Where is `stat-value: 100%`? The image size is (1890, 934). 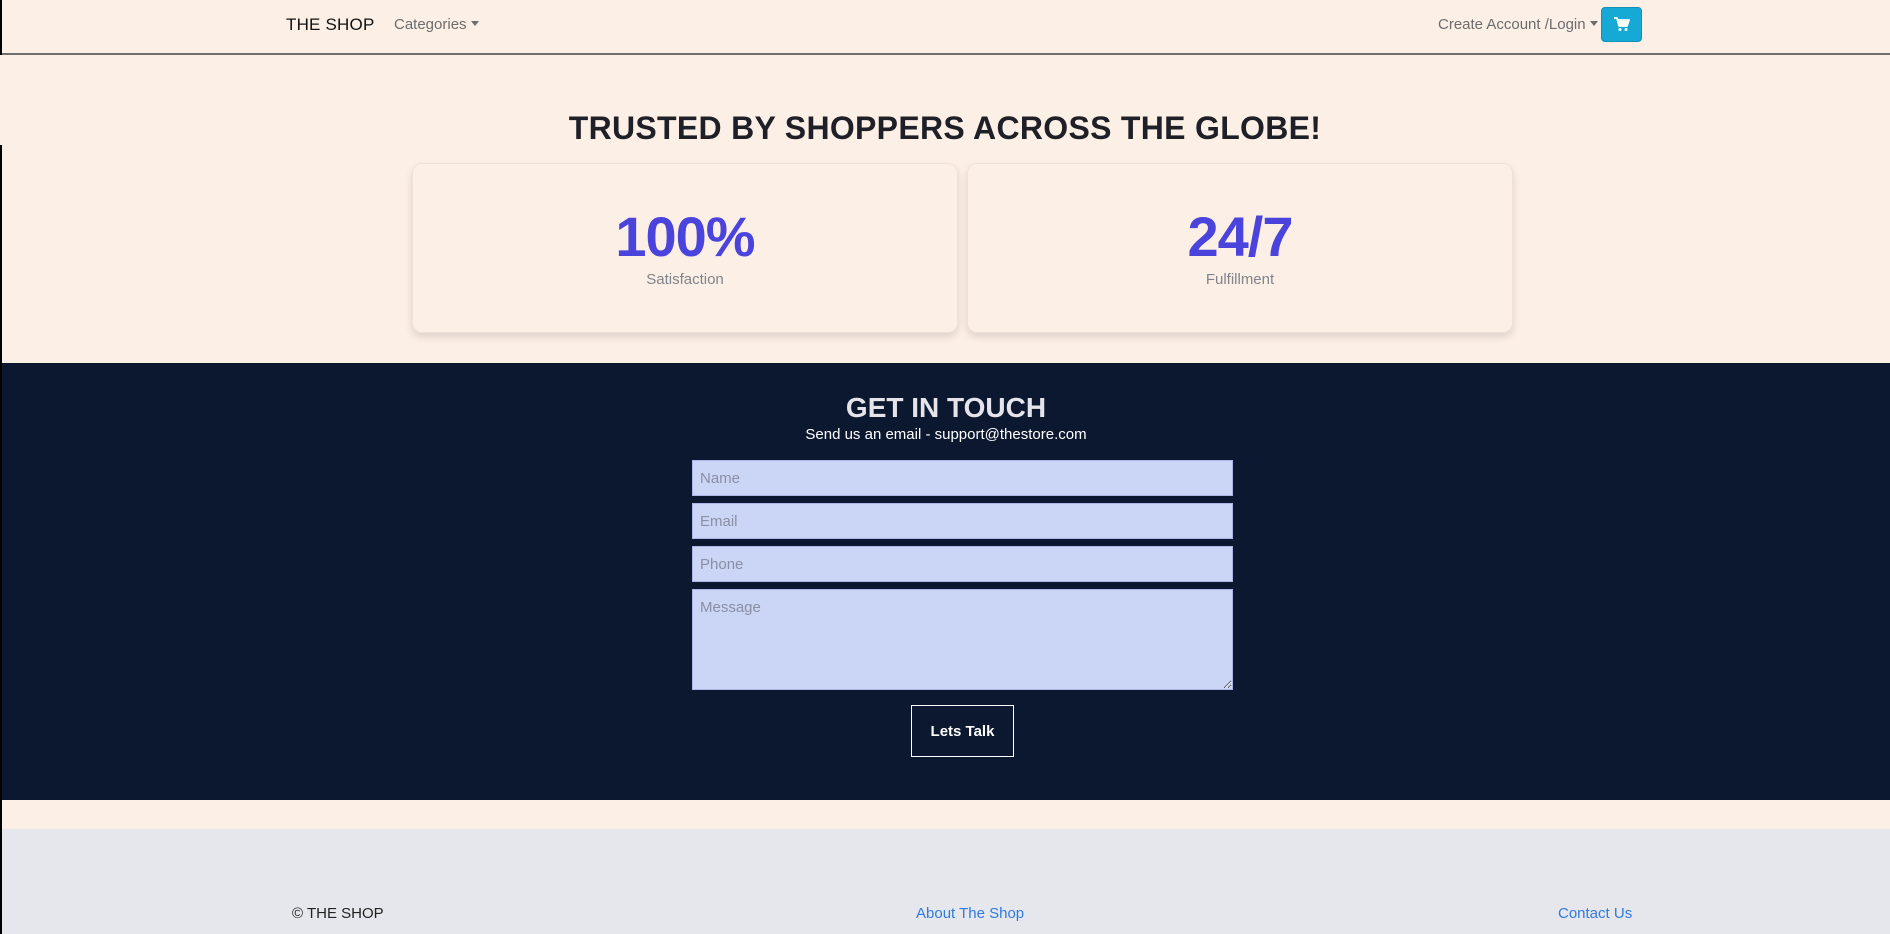
stat-value: 100% is located at coordinates (685, 236).